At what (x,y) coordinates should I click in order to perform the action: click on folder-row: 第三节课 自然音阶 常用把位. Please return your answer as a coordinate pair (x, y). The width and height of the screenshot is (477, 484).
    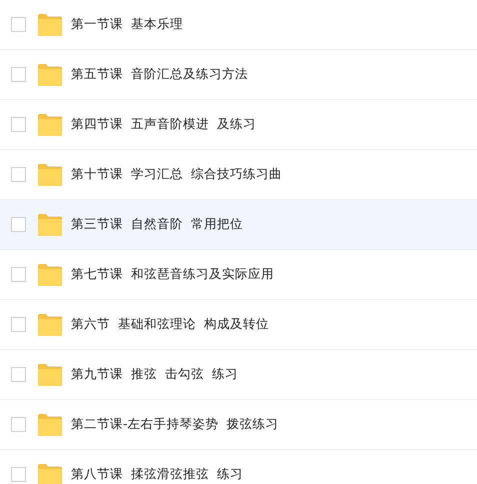
    Looking at the image, I should click on (238, 225).